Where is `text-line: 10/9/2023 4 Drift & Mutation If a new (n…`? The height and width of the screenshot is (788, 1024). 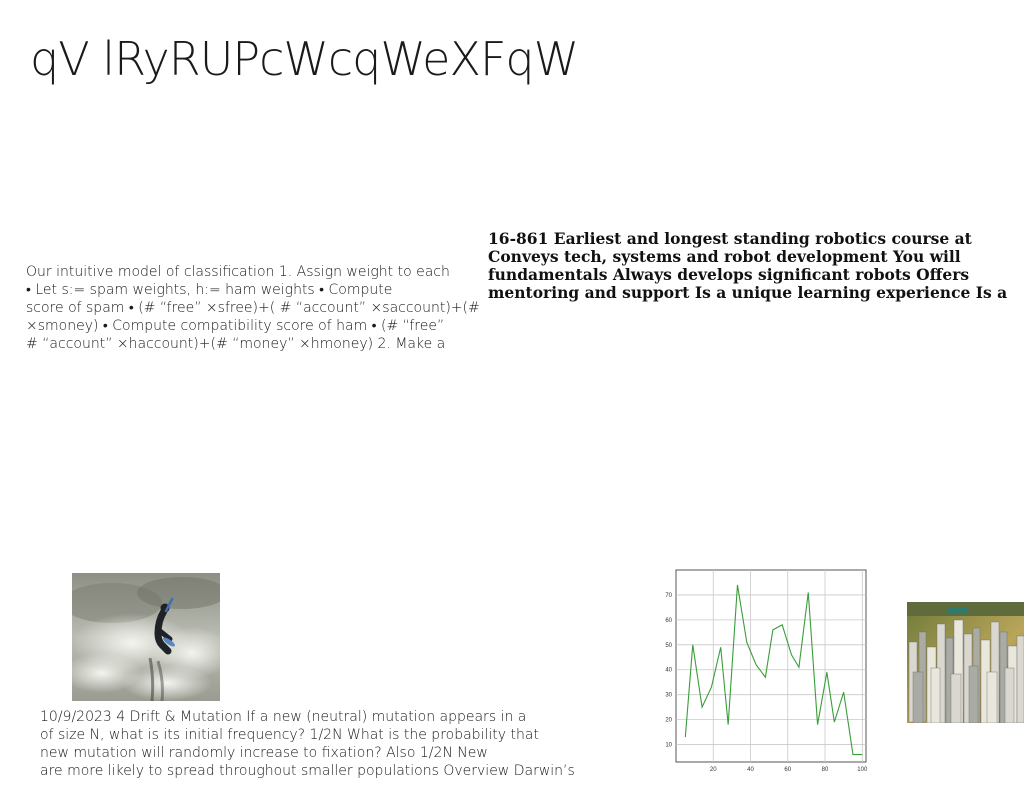
text-line: 10/9/2023 4 Drift & Mutation If a new (n… is located at coordinates (283, 717).